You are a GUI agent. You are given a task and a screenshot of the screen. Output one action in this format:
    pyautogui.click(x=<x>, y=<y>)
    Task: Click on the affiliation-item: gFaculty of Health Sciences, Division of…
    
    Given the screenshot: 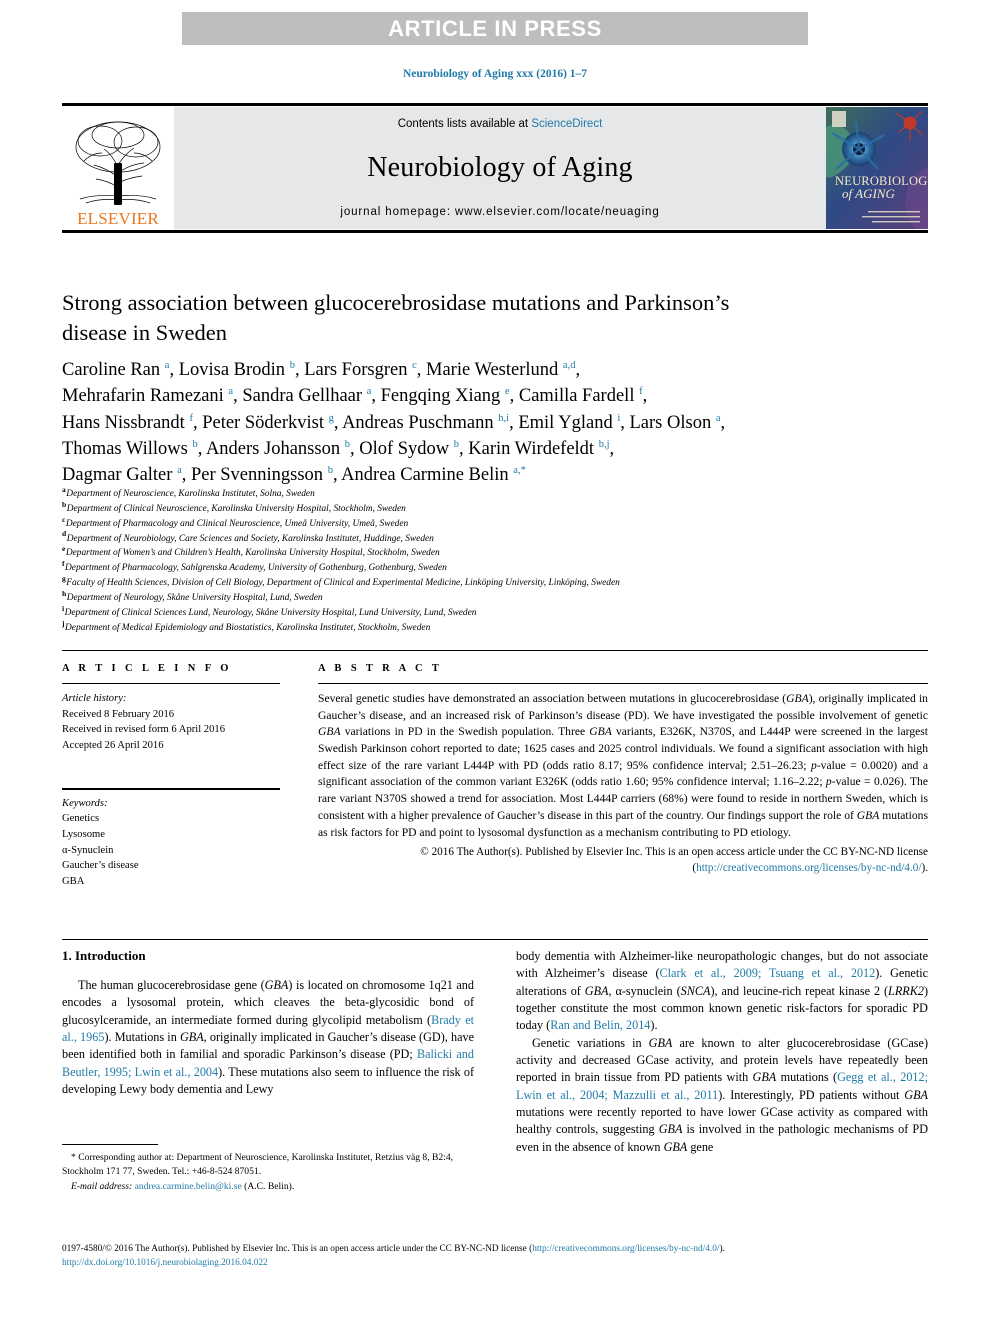 What is the action you would take?
    pyautogui.click(x=341, y=581)
    